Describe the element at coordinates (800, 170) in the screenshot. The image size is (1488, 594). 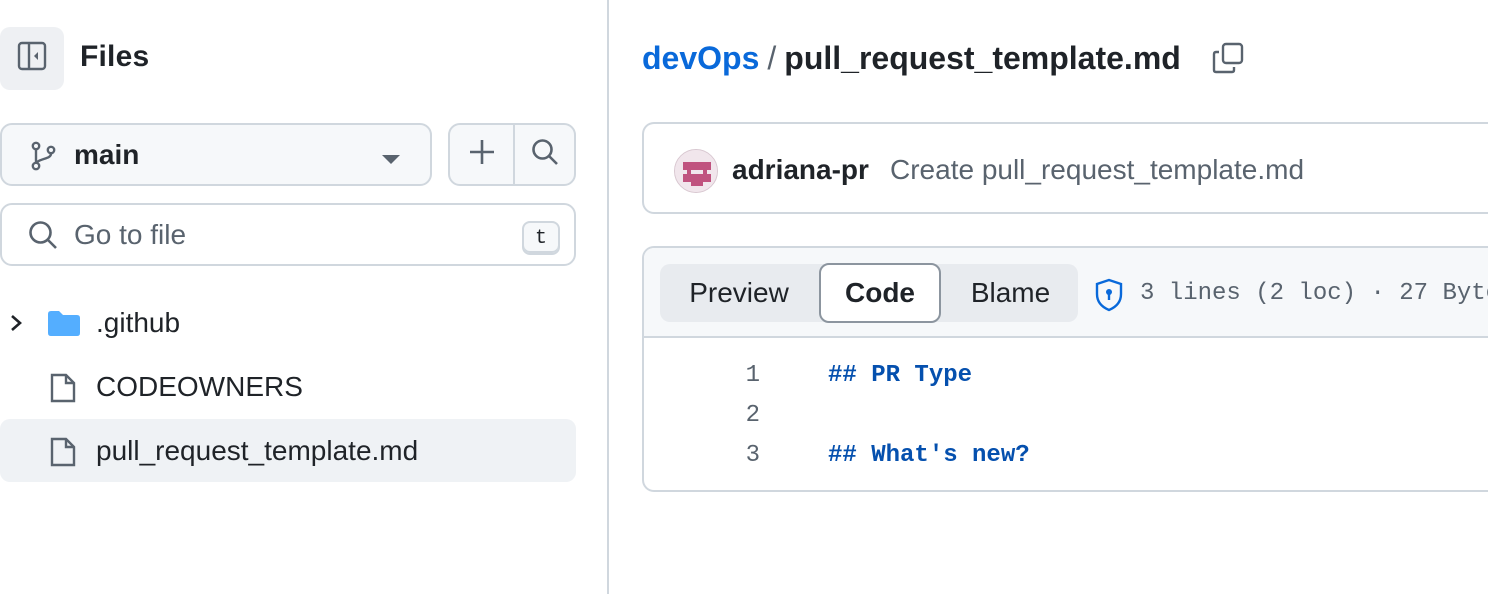
I see `commit-author-link: adriana-pr` at that location.